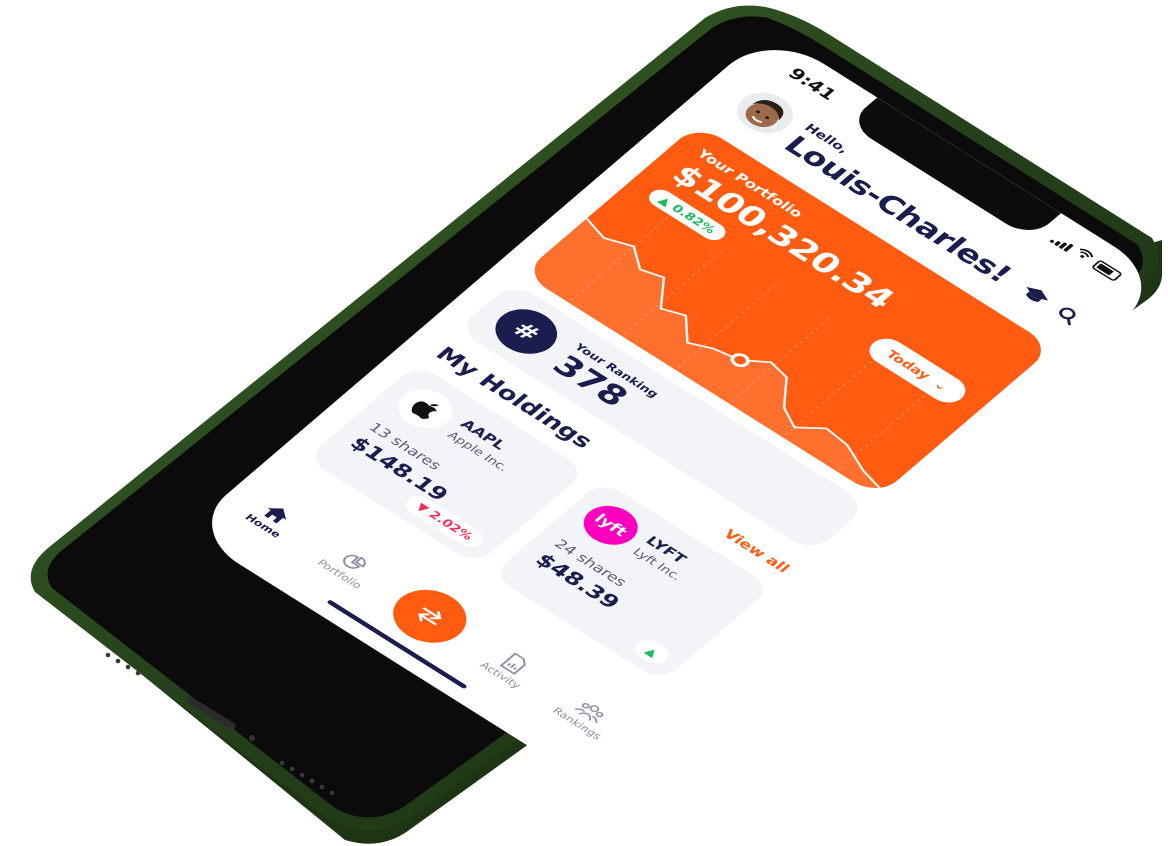  What do you see at coordinates (425, 409) in the screenshot?
I see `apple-logo-icon` at bounding box center [425, 409].